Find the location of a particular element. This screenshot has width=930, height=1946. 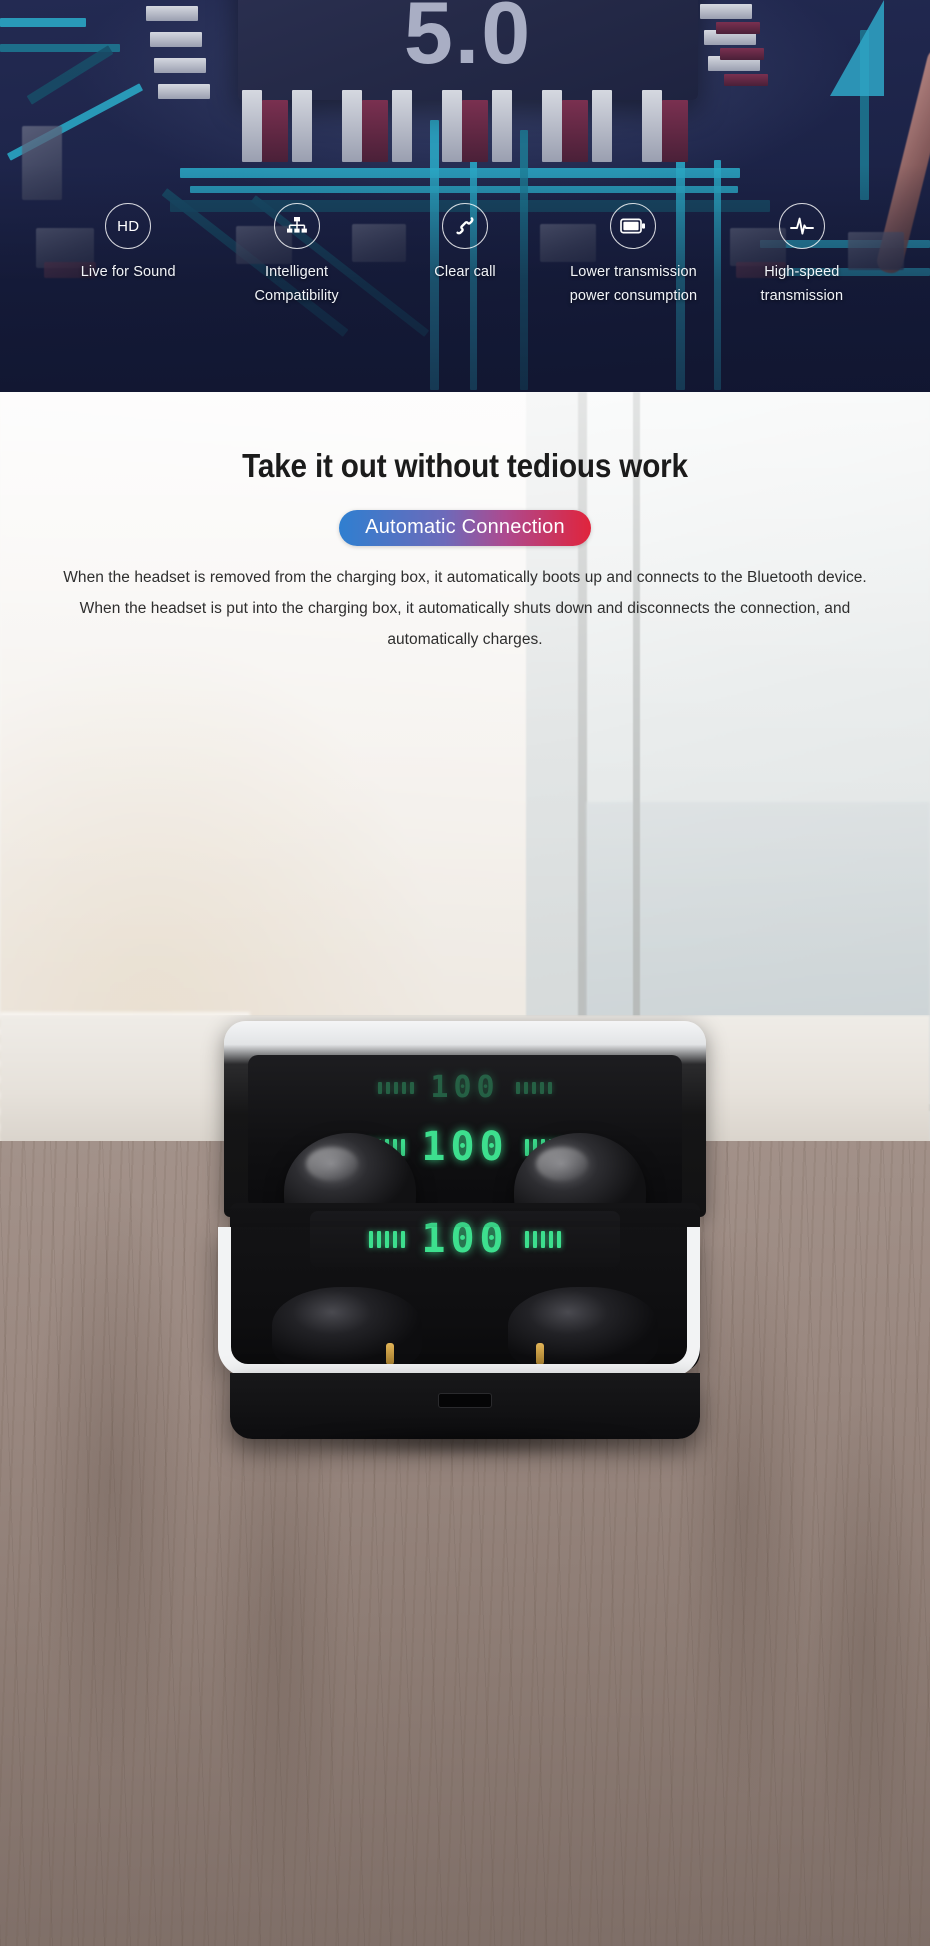

hd-icon: HD is located at coordinates (128, 226).